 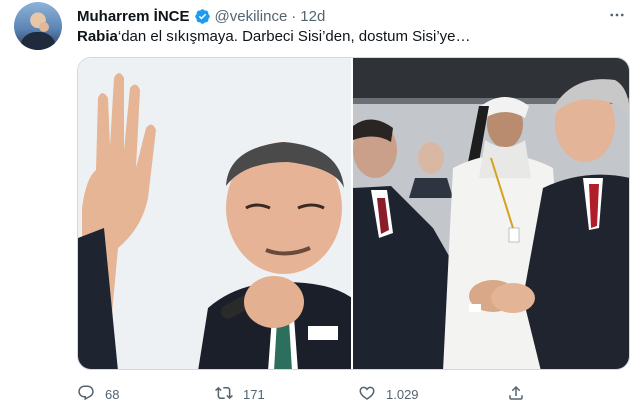 I want to click on tweet-header: Muharrem İNCE @vekilince · 12d, so click(x=201, y=16).